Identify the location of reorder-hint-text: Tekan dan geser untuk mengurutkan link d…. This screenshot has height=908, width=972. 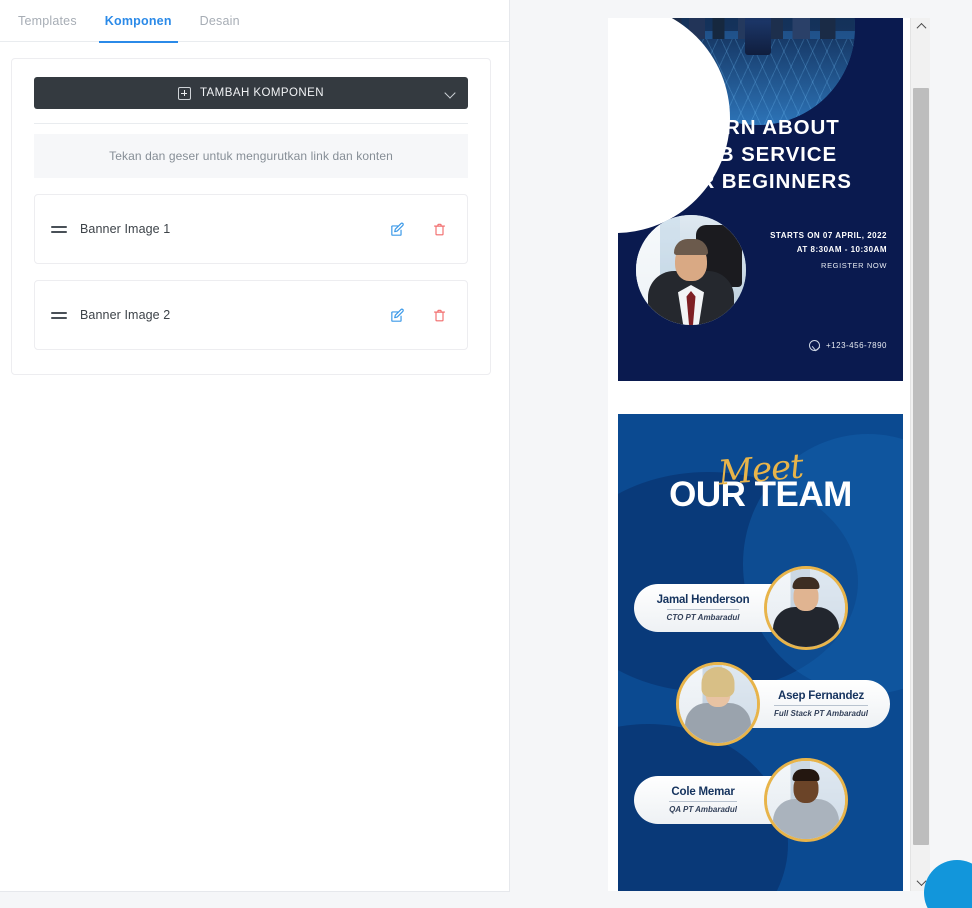
(251, 156).